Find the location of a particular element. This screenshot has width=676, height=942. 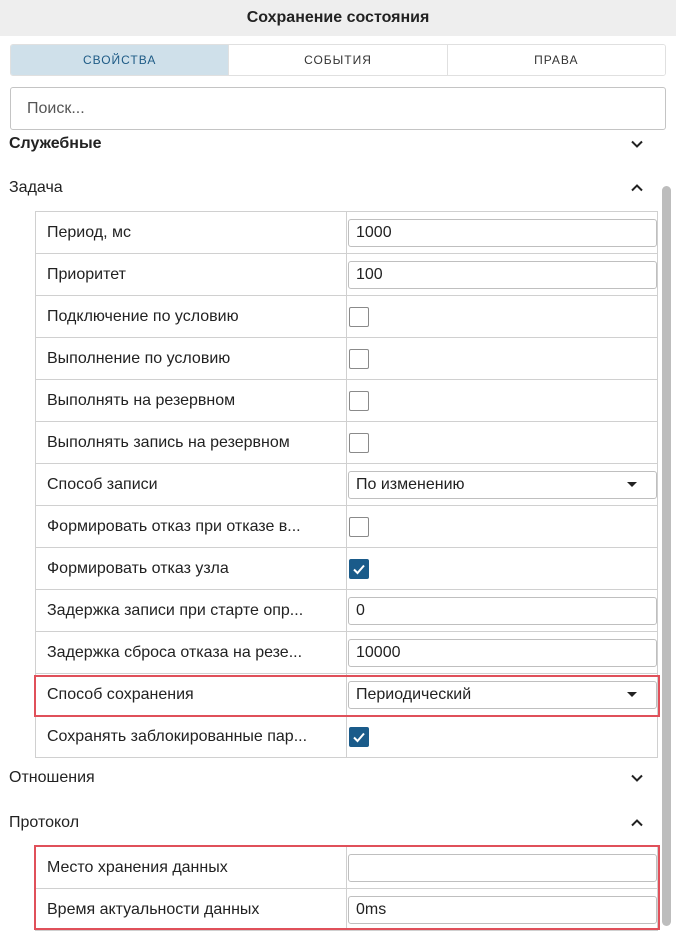

property-label: Приоритет is located at coordinates (191, 274).